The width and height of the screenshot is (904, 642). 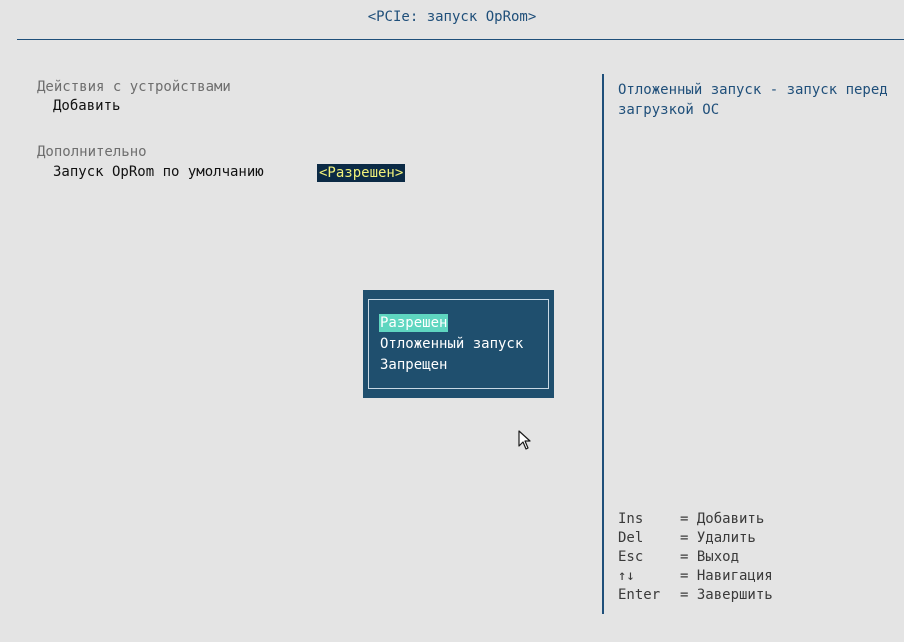 What do you see at coordinates (86, 106) in the screenshot?
I see `add-device-item: Добавить` at bounding box center [86, 106].